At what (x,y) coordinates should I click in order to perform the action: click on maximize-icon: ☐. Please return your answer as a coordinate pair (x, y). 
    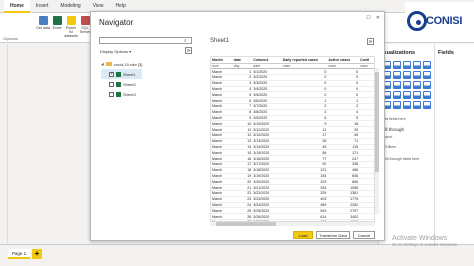
    Looking at the image, I should click on (368, 18).